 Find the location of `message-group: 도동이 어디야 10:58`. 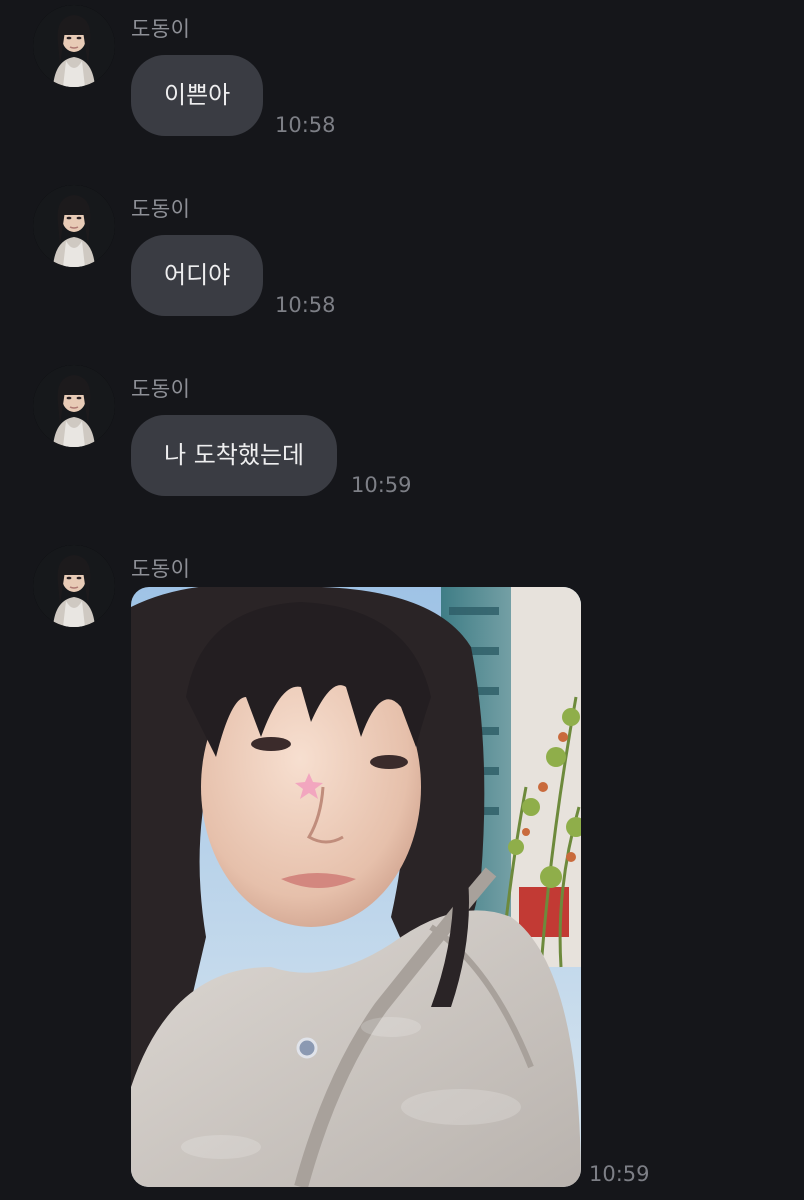

message-group: 도동이 어디야 10:58 is located at coordinates (402, 252).